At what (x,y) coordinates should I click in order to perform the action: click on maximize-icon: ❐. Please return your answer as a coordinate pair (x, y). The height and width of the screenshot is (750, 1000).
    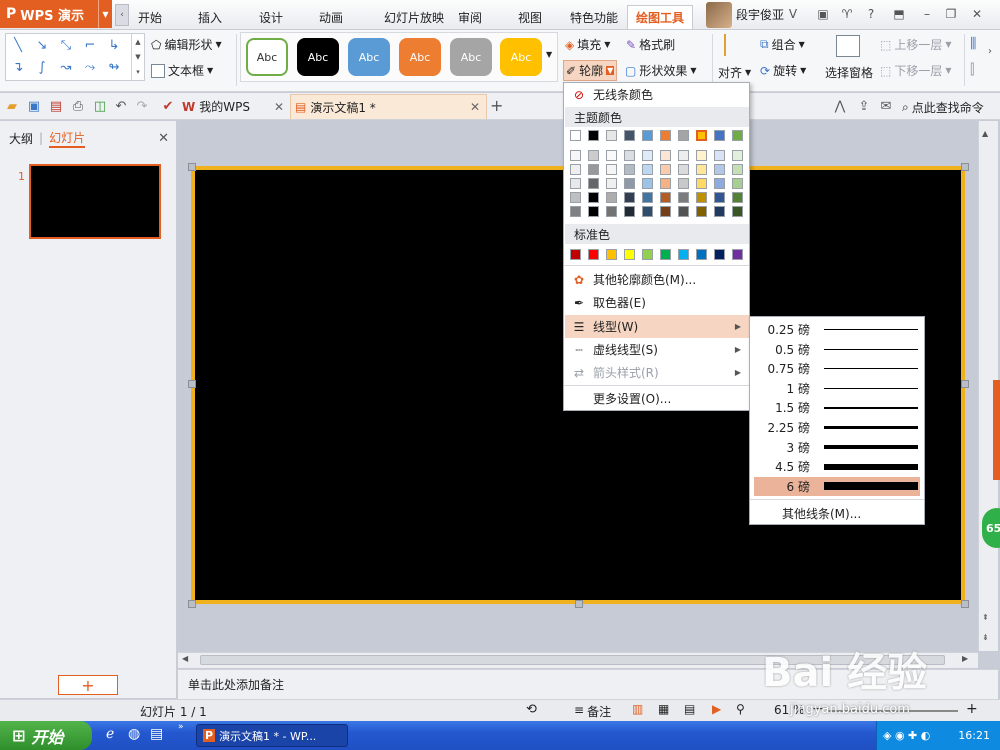
    Looking at the image, I should click on (951, 14).